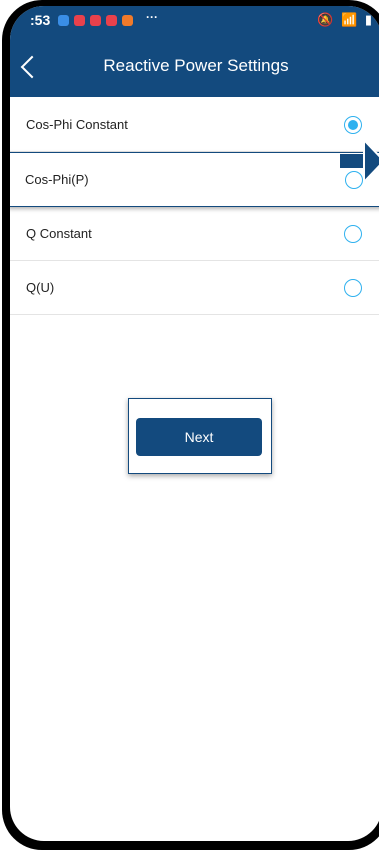  Describe the element at coordinates (57, 179) in the screenshot. I see `option-label: Cos-Phi(P)` at that location.